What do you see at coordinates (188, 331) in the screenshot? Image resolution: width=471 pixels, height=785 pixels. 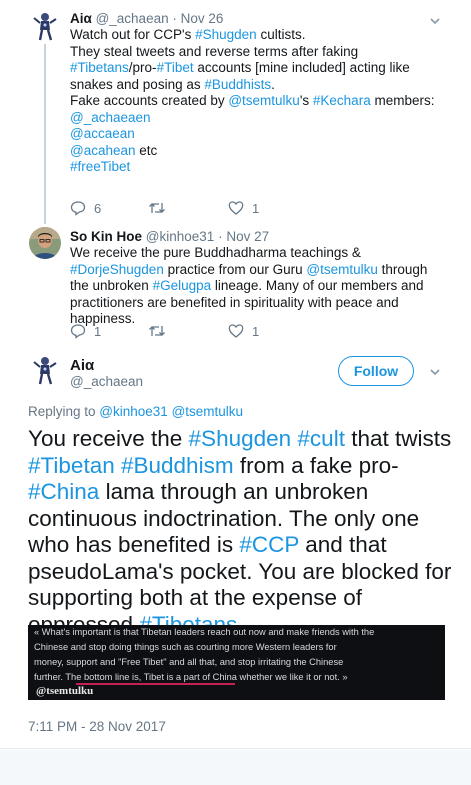 I see `tweet-actions: 1 1` at bounding box center [188, 331].